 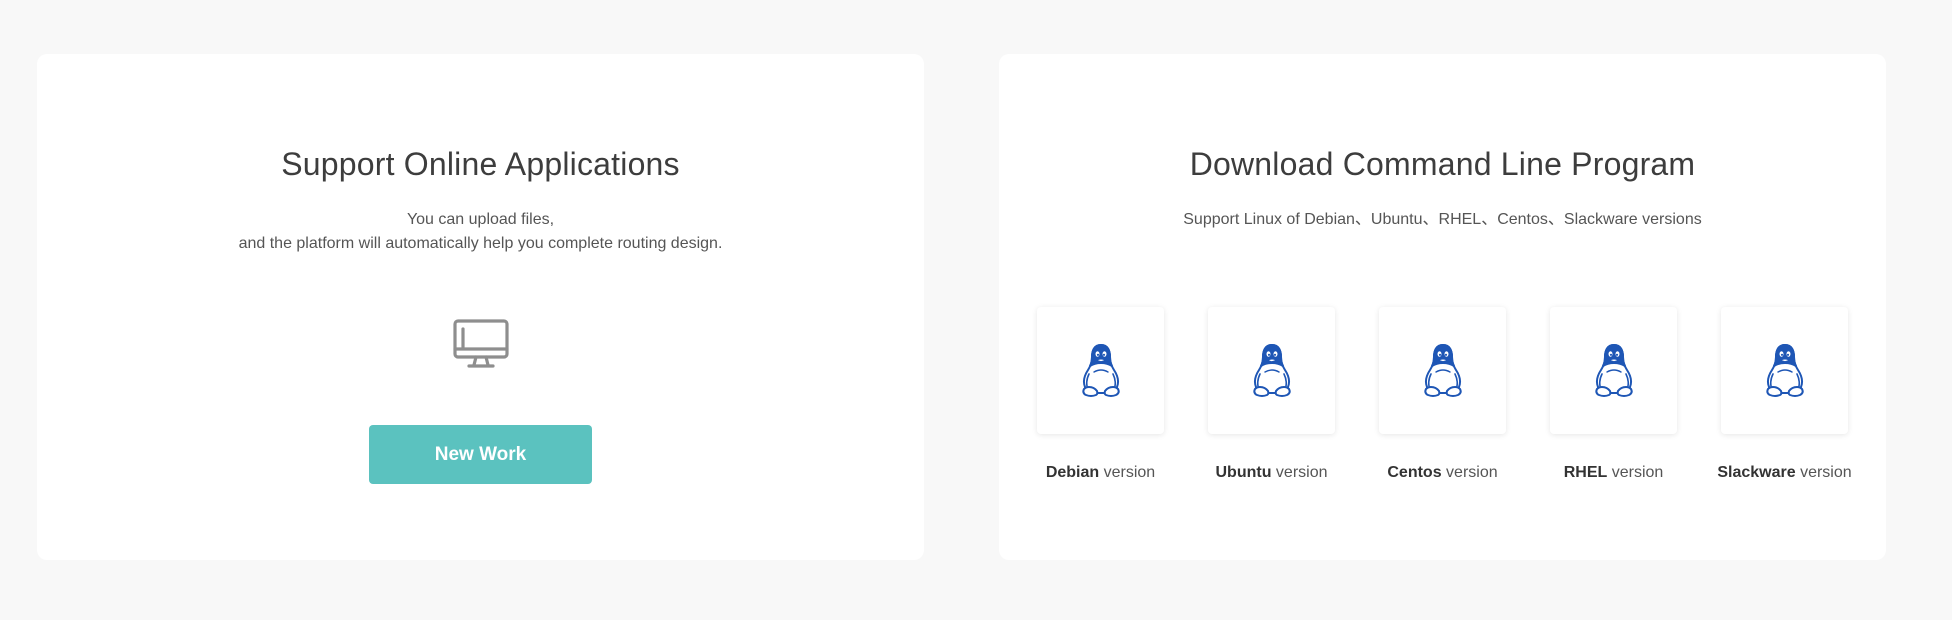 I want to click on new-work-button: New Work, so click(x=480, y=454).